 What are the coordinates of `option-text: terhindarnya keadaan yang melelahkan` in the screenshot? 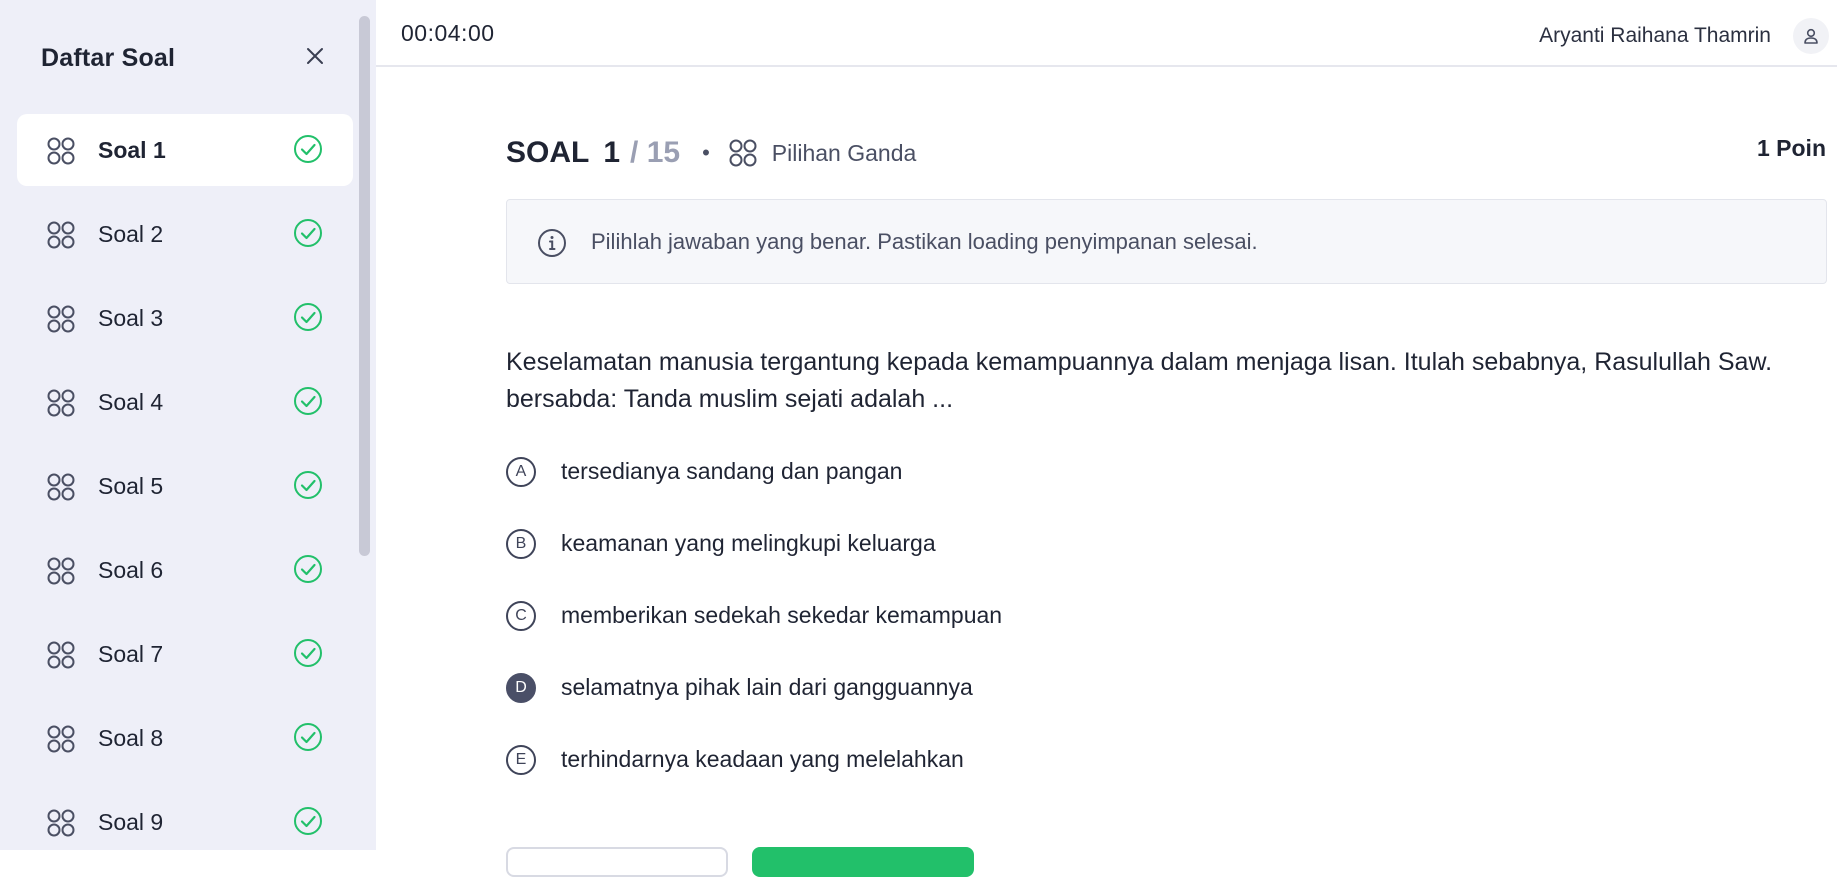 It's located at (762, 759).